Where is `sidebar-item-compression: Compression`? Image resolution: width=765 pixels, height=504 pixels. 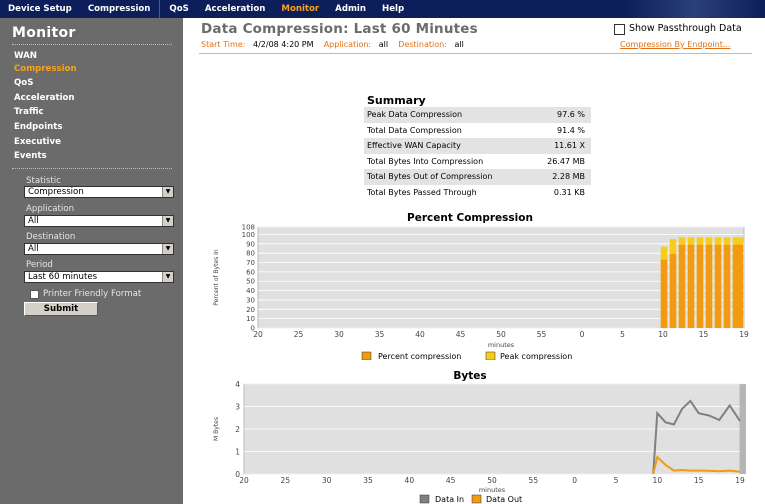
sidebar-item-compression: Compression is located at coordinates (45, 69).